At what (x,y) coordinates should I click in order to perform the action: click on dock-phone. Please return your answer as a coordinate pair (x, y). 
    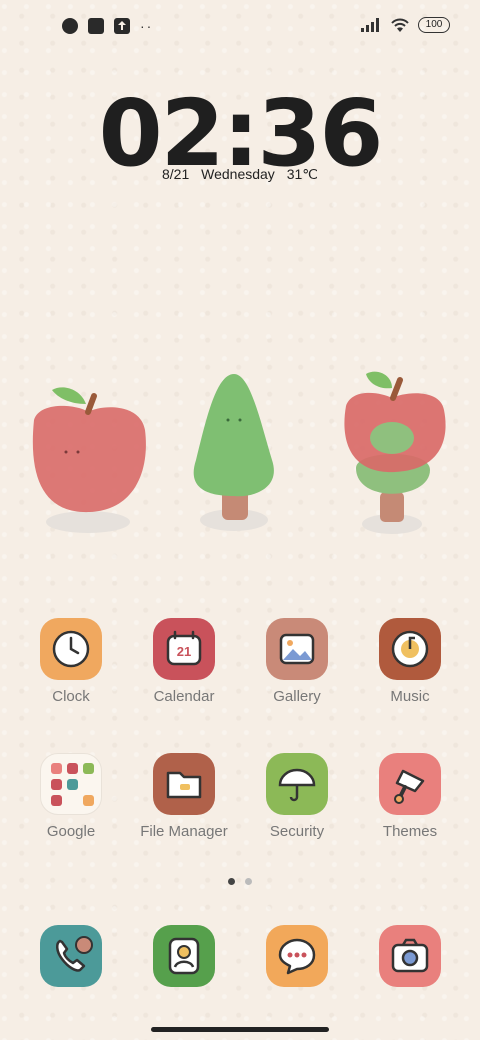
    Looking at the image, I should click on (71, 956).